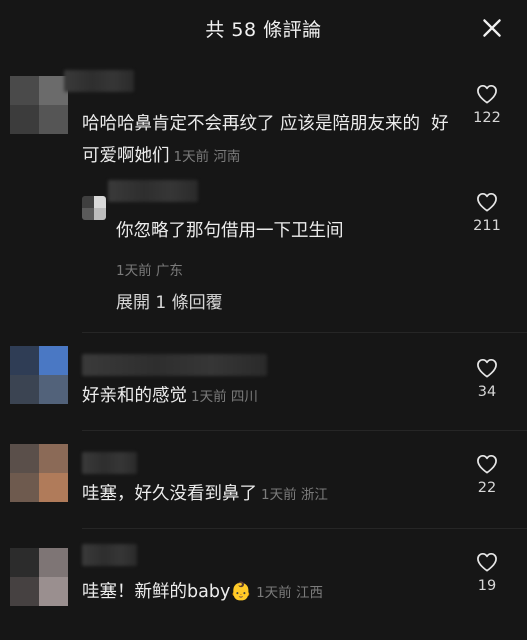 The image size is (527, 640). What do you see at coordinates (241, 592) in the screenshot?
I see `baby-emoji-icon: 👶` at bounding box center [241, 592].